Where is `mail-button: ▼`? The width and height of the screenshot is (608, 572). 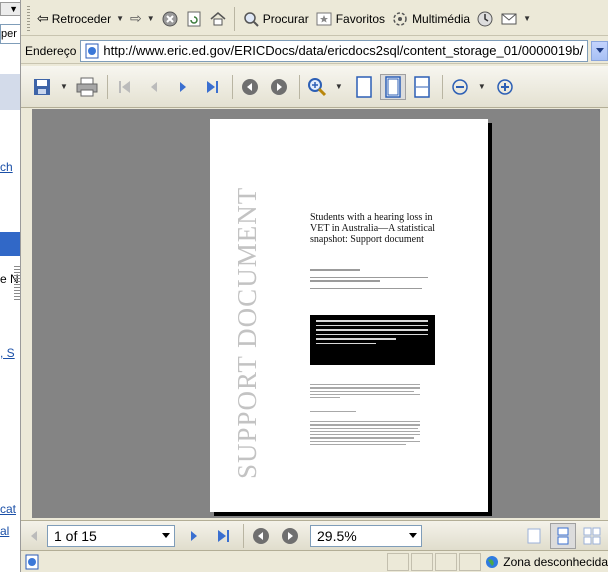
mail-button: ▼ is located at coordinates (515, 19).